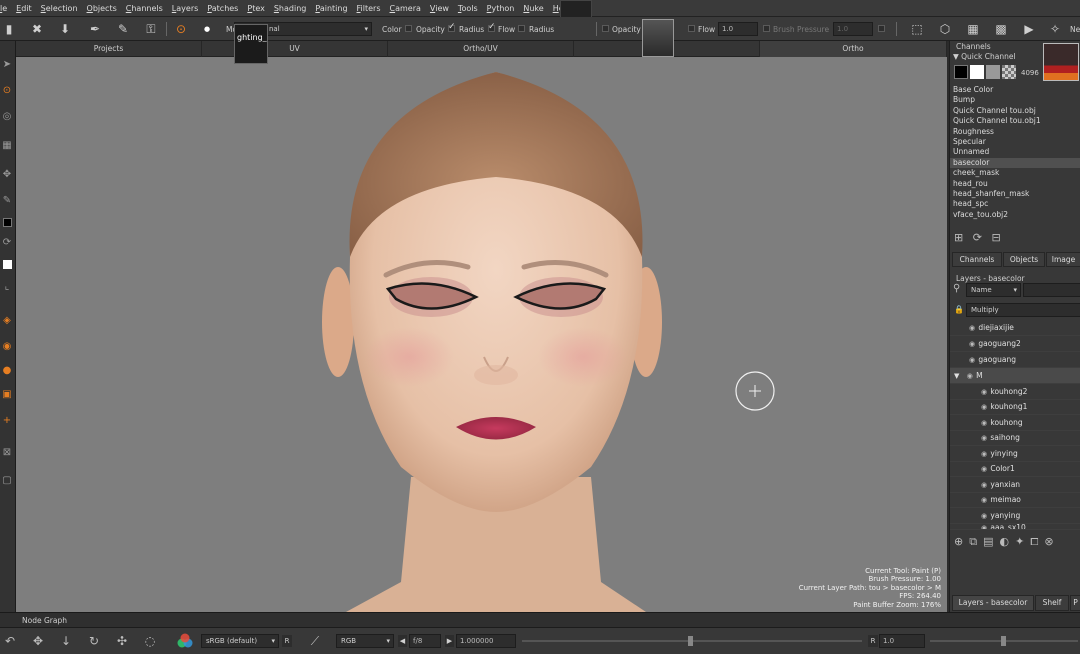  What do you see at coordinates (1015, 454) in the screenshot?
I see `layer-row: ◉ yinying` at bounding box center [1015, 454].